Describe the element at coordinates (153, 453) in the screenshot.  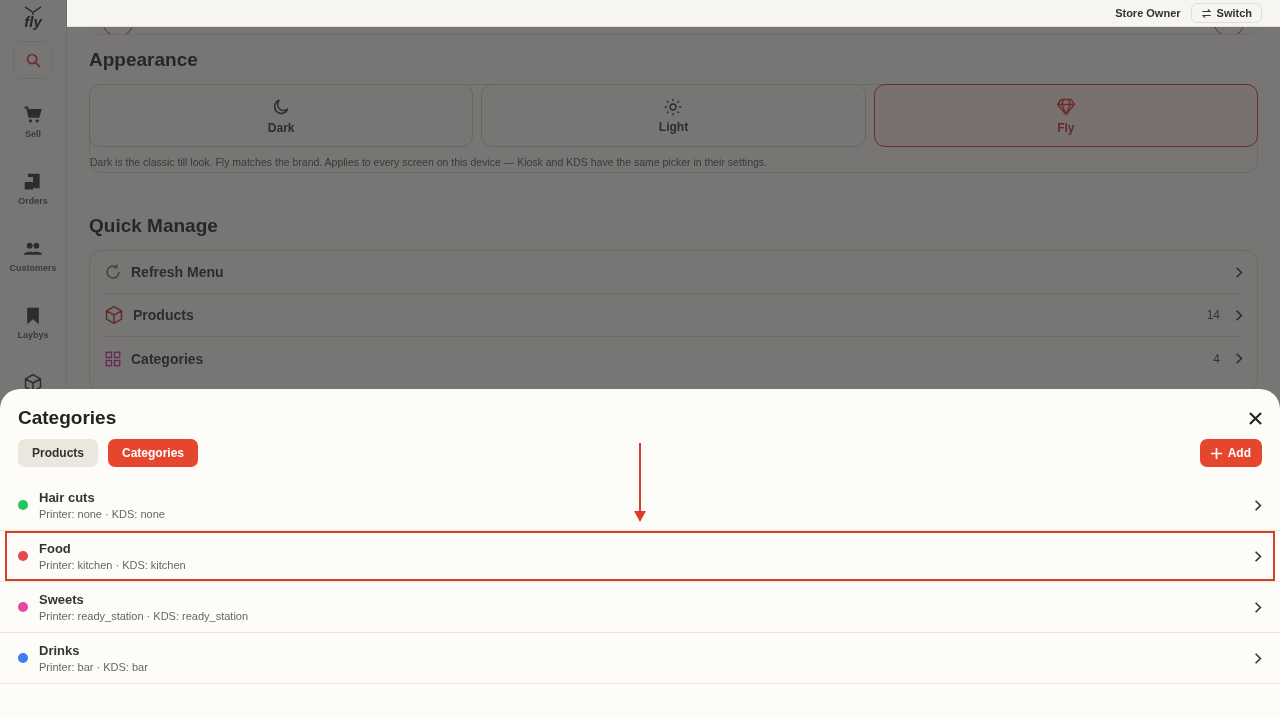
I see `tab: Categories` at that location.